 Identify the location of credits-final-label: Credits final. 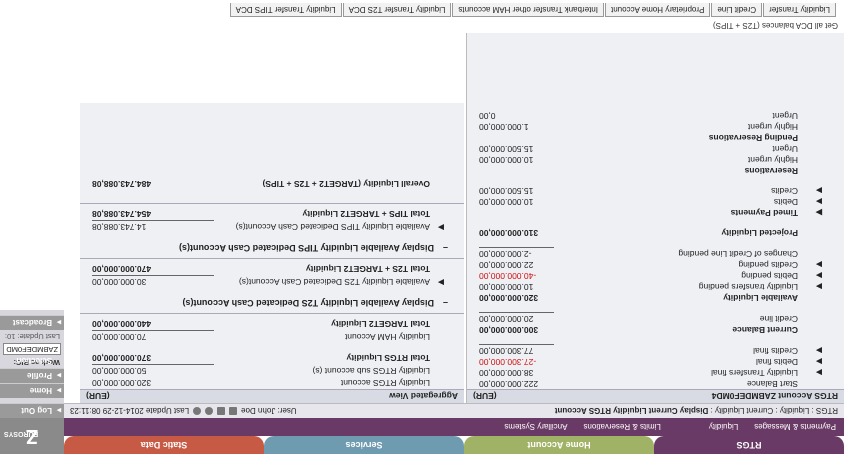
(775, 351).